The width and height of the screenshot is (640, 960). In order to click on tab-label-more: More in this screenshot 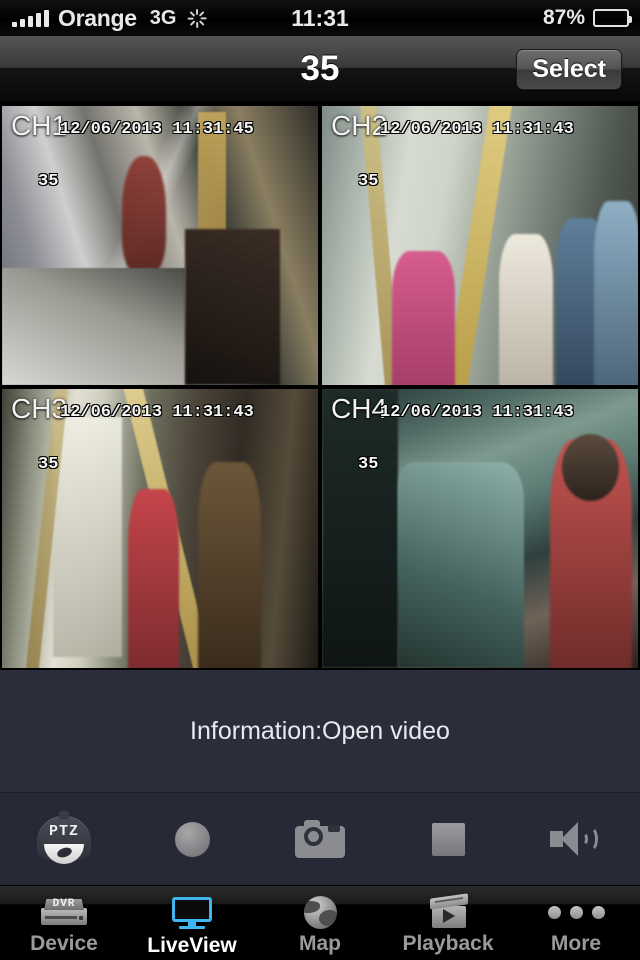, I will do `click(576, 943)`.